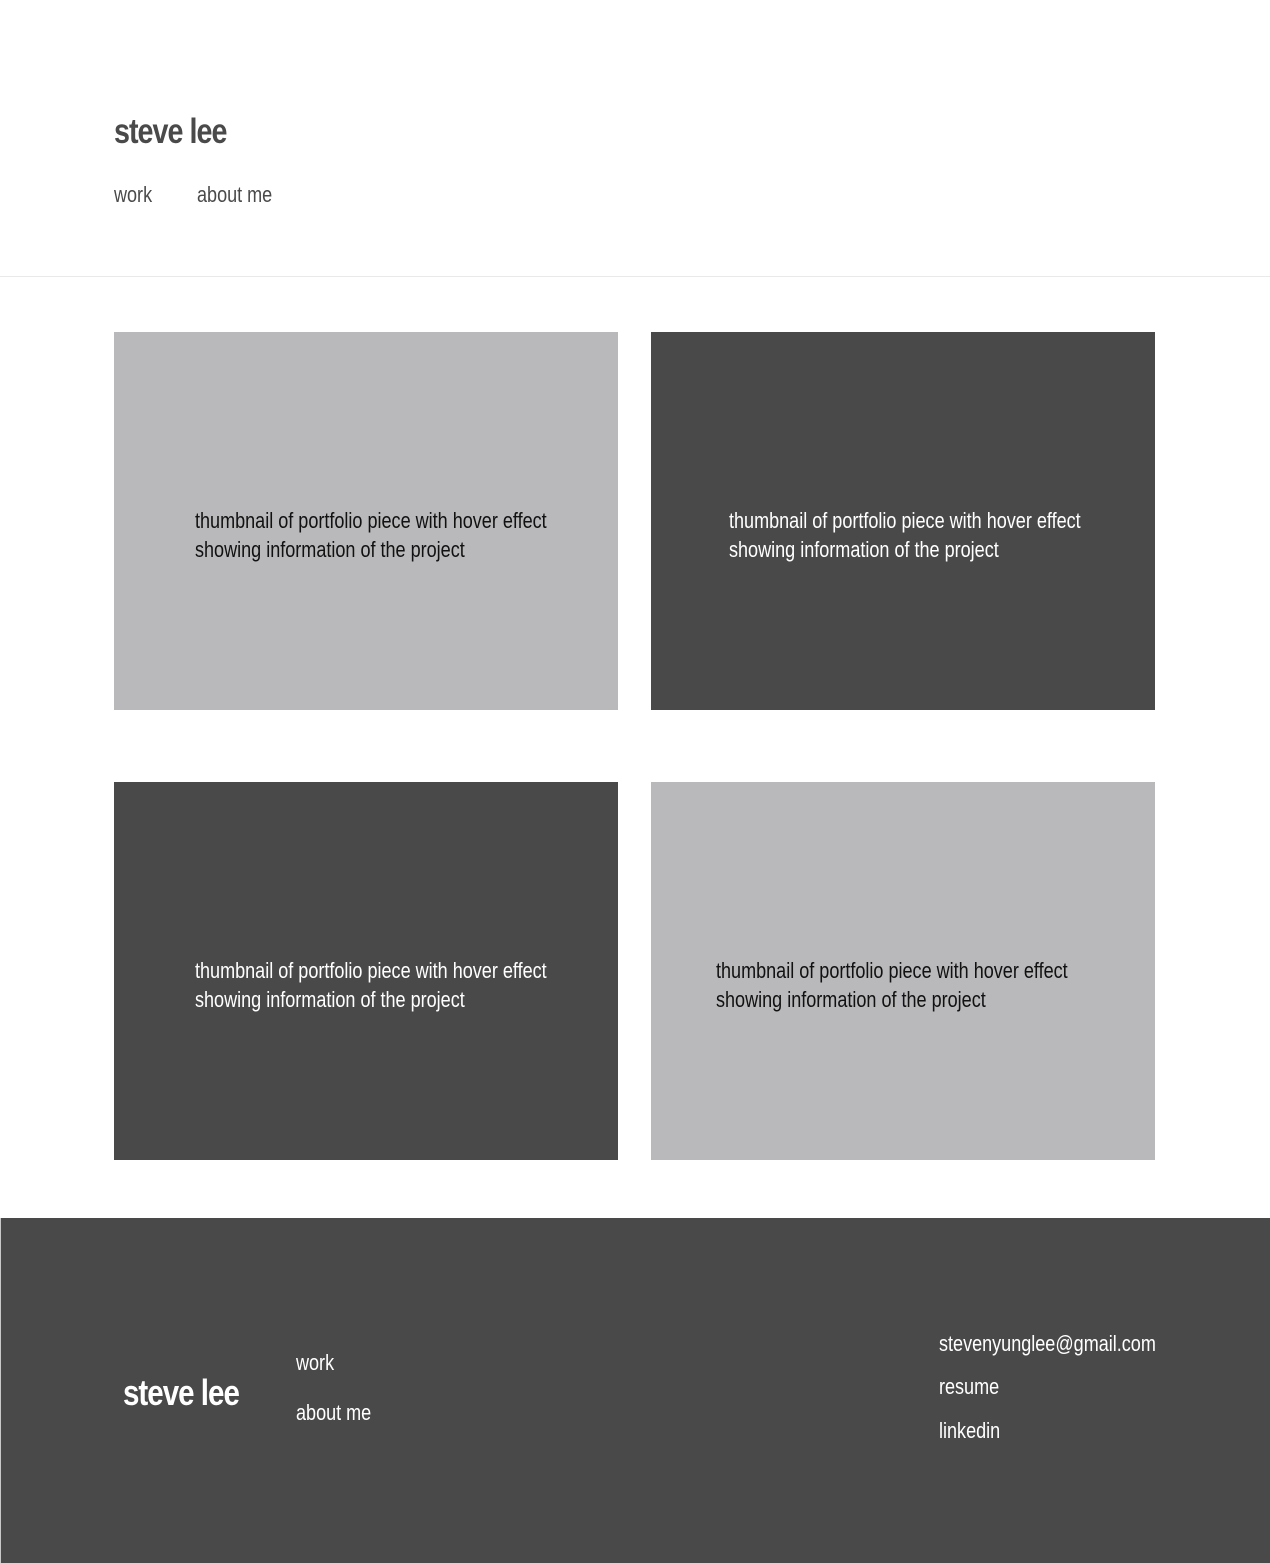 The width and height of the screenshot is (1270, 1563). I want to click on nav-link-work: work, so click(133, 195).